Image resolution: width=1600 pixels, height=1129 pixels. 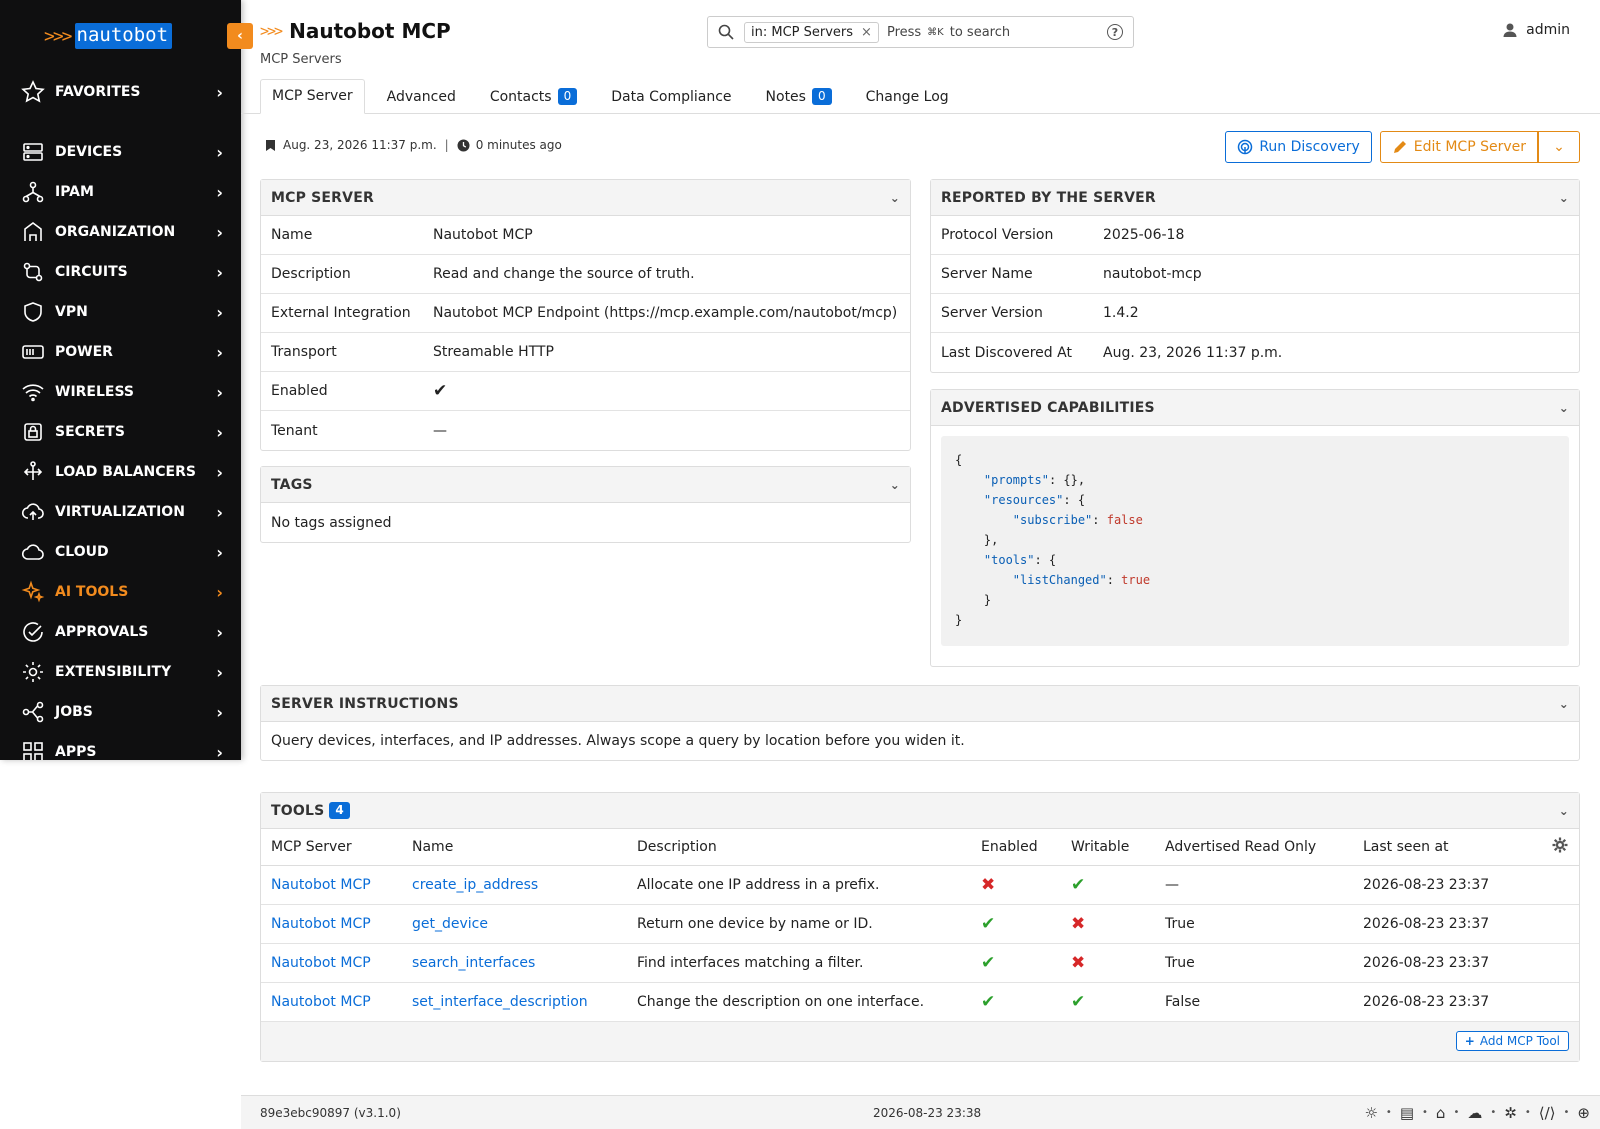 What do you see at coordinates (120, 432) in the screenshot?
I see `sidebar-item-secrets: SECRETS ›` at bounding box center [120, 432].